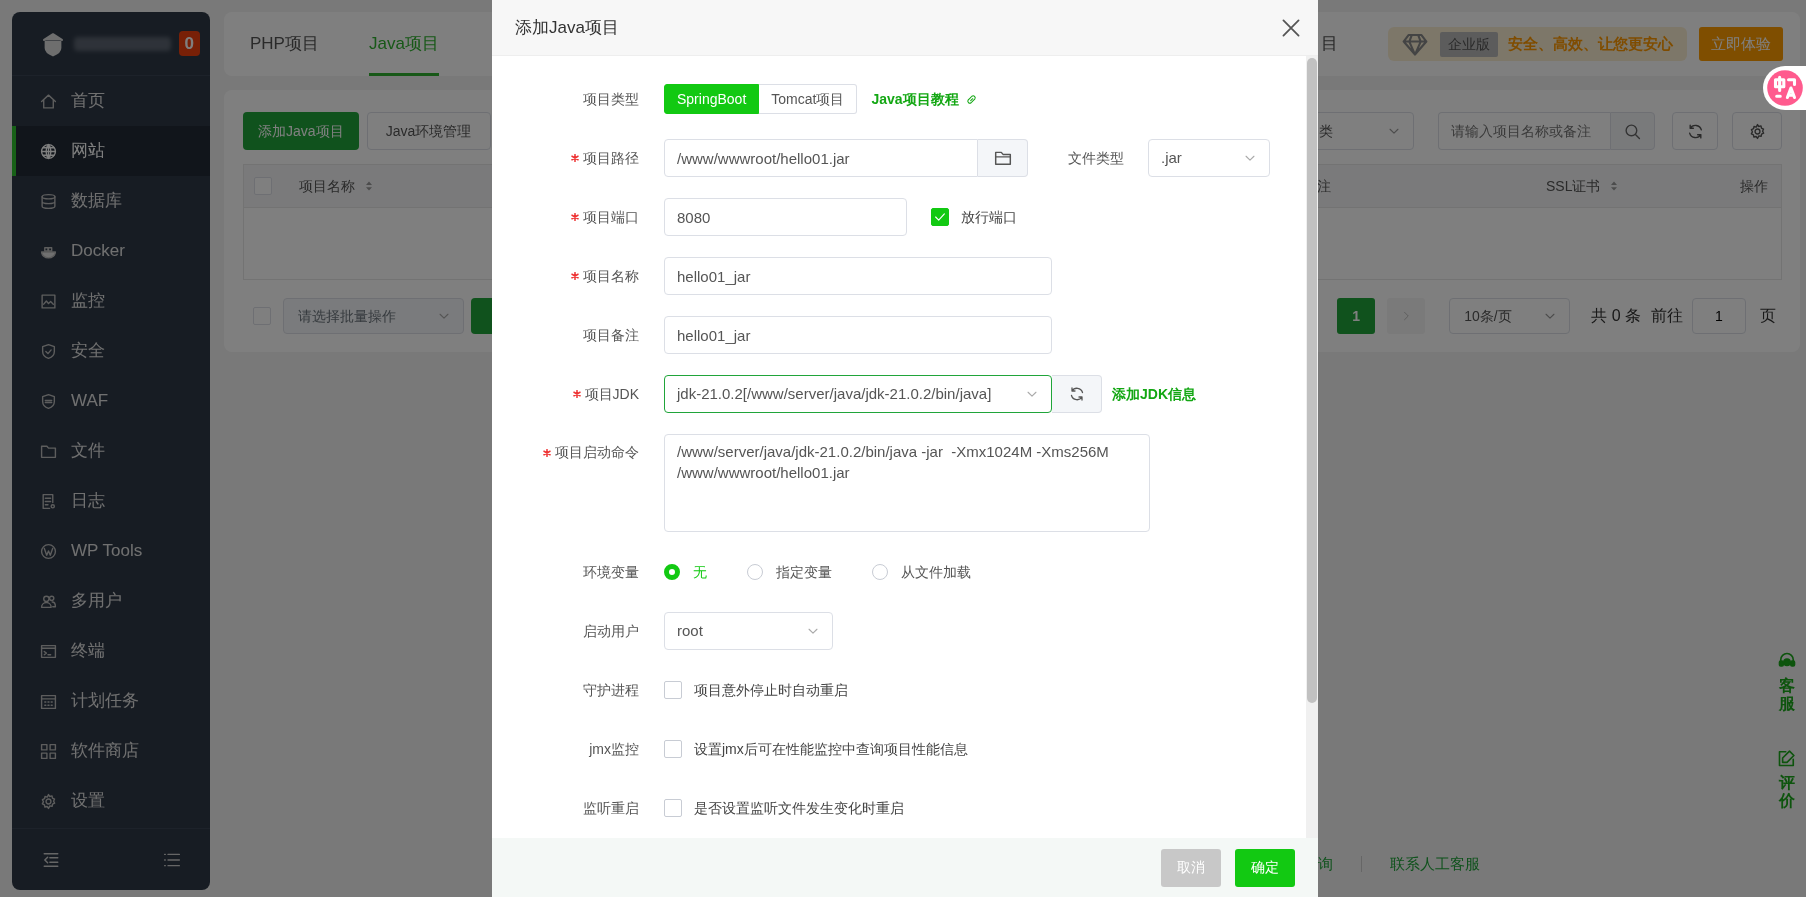 This screenshot has height=897, width=1806. Describe the element at coordinates (1583, 186) in the screenshot. I see `column-header: SSL证书` at that location.